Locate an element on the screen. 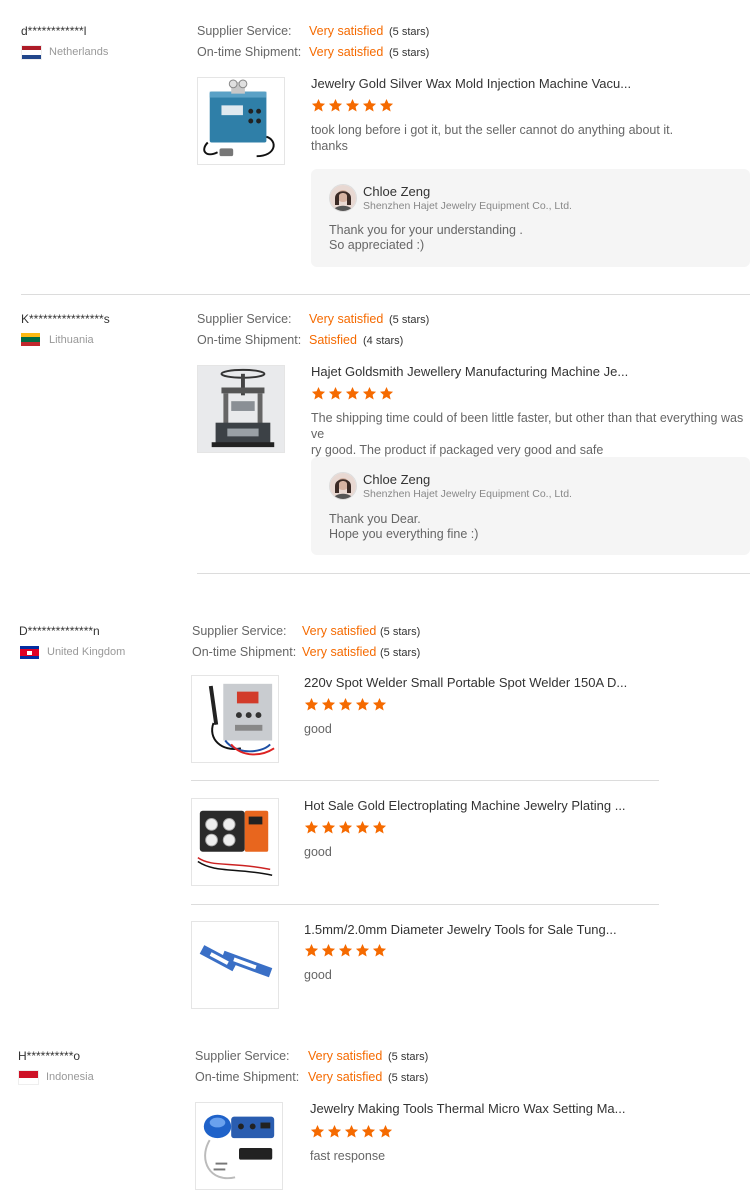  reviewer-name: d************l is located at coordinates (54, 31).